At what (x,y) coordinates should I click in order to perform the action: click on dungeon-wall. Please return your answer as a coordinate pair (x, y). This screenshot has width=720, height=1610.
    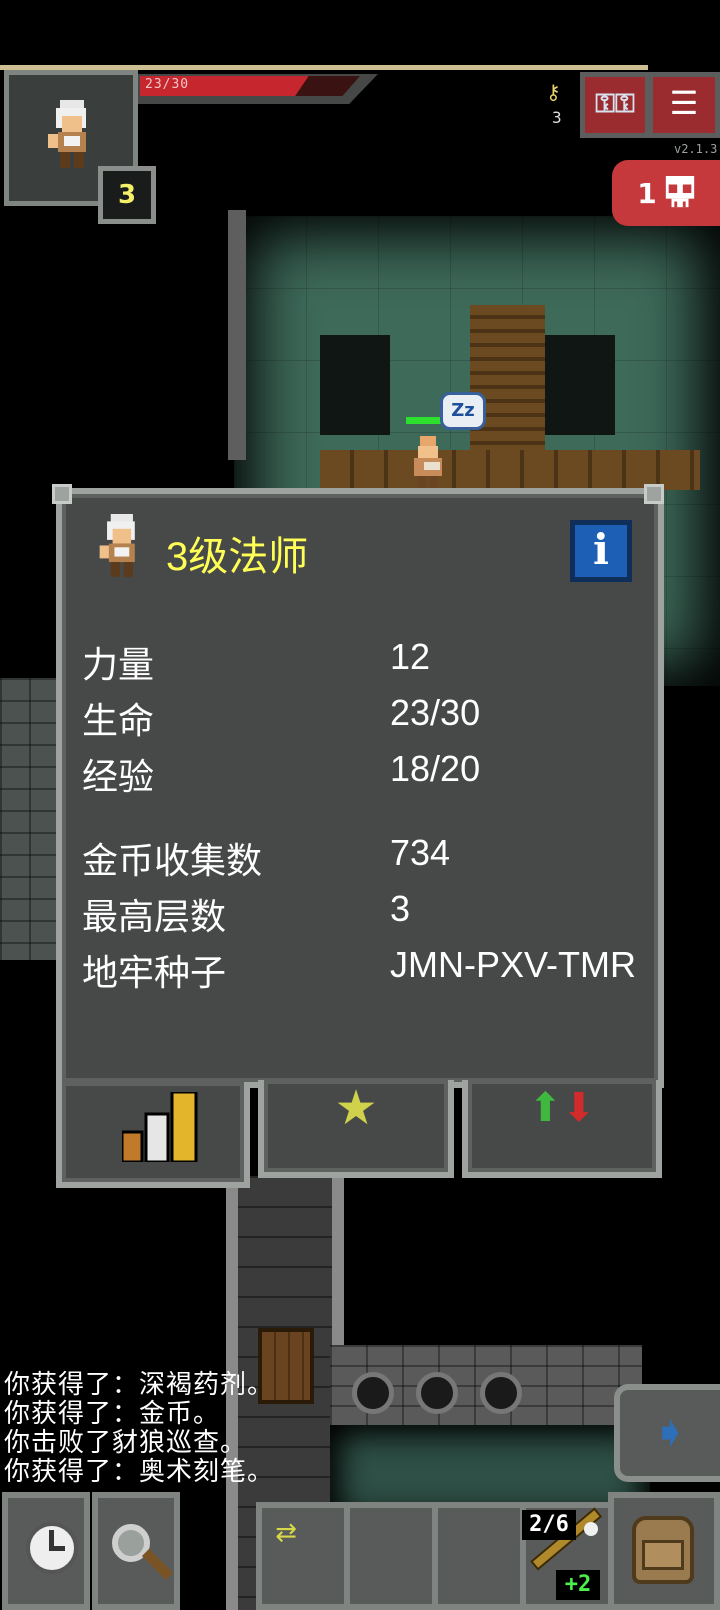
    Looking at the image, I should click on (237, 335).